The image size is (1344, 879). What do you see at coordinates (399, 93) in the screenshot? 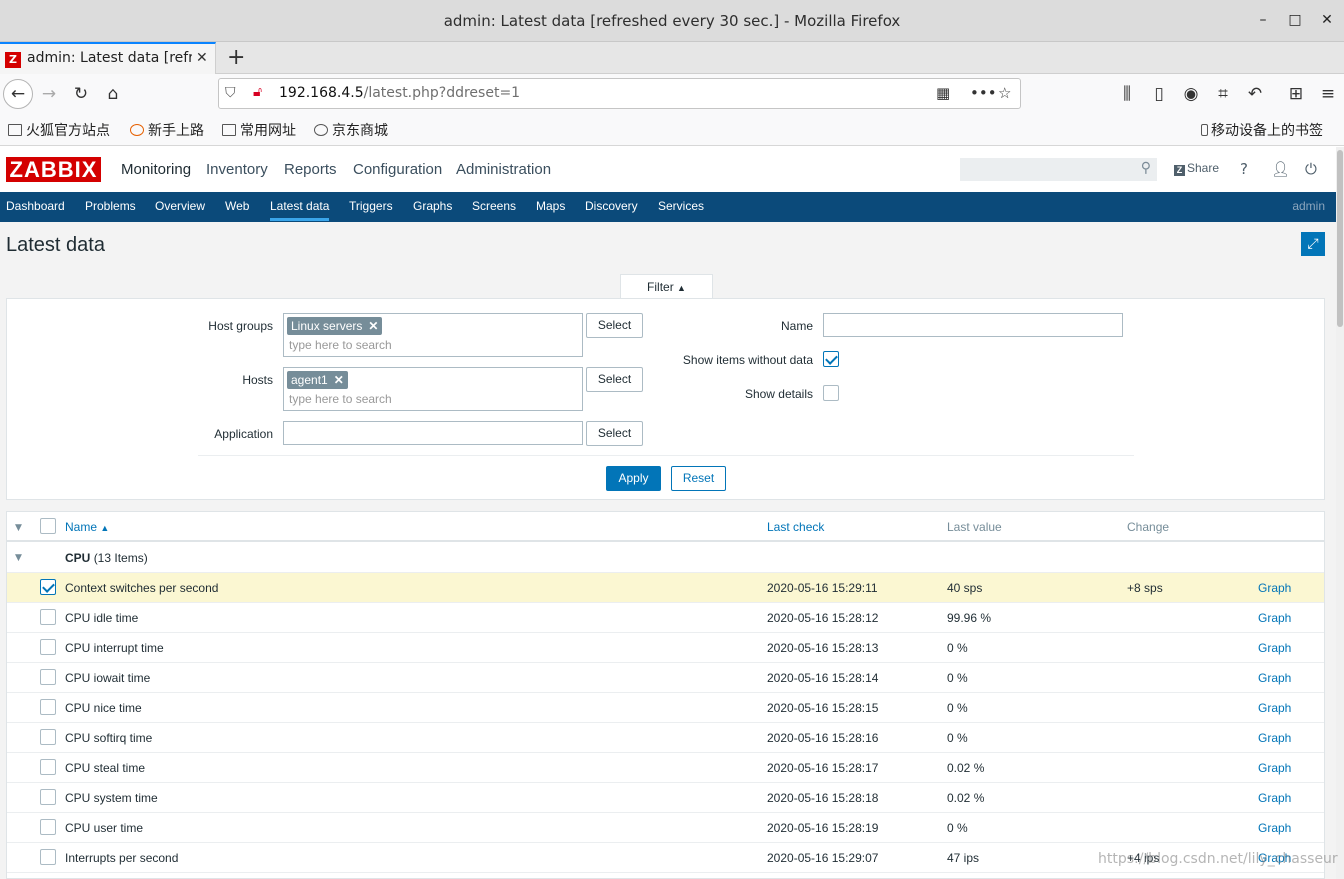
I see `url-text: 192.168.4.5/latest.php?ddreset=1` at bounding box center [399, 93].